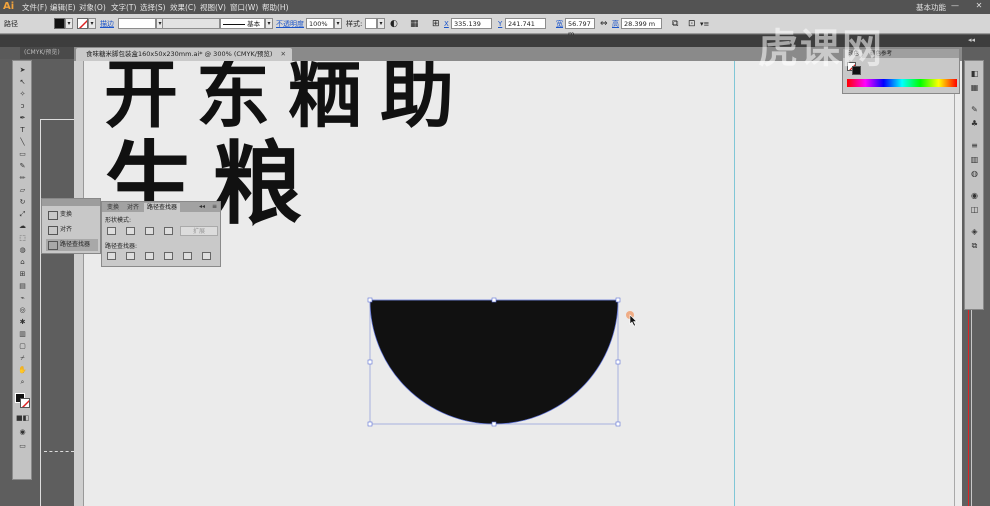 This screenshot has height=506, width=990. Describe the element at coordinates (213, 7) in the screenshot. I see `menu-view: 视图(V)` at that location.